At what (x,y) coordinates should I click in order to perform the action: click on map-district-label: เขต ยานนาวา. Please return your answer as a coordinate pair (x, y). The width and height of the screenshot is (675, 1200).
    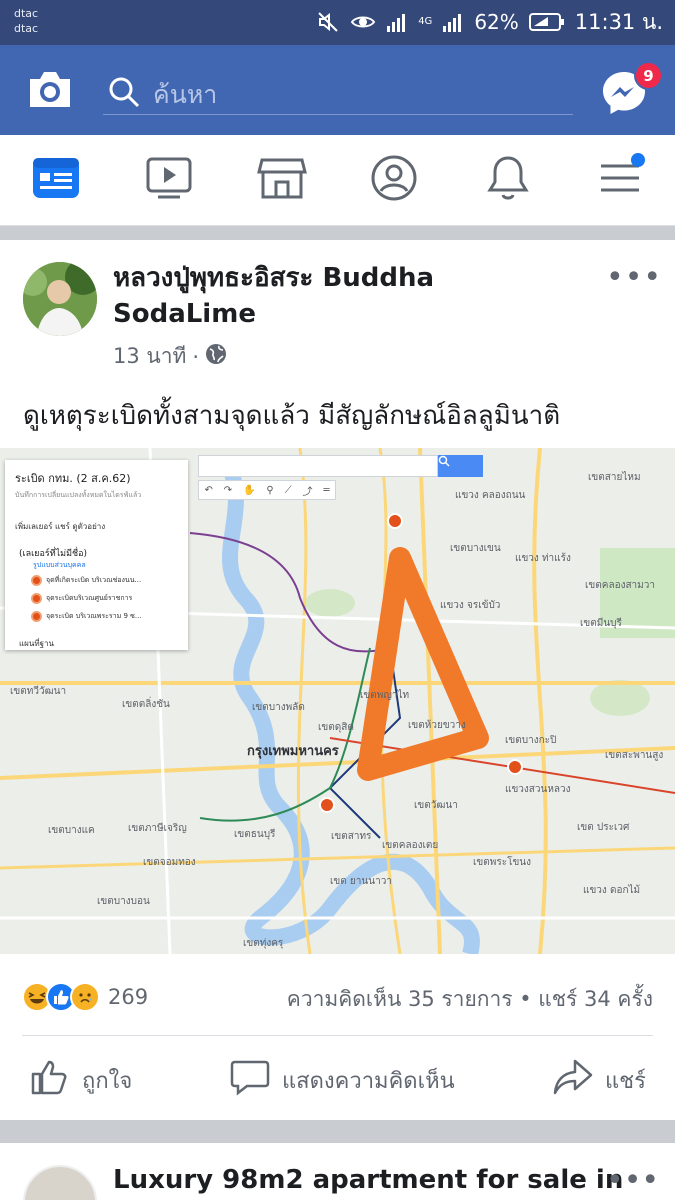
    Looking at the image, I should click on (361, 881).